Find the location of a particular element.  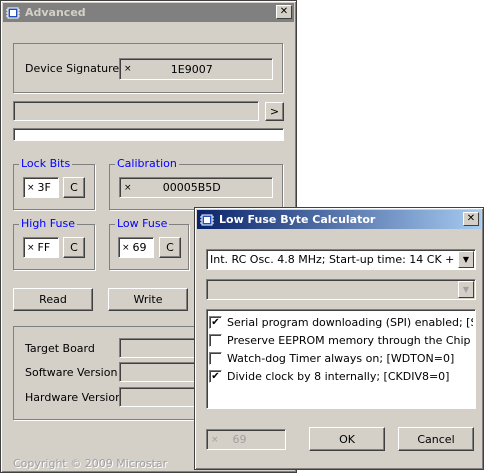

low-fuse-c-label: C is located at coordinates (170, 247).